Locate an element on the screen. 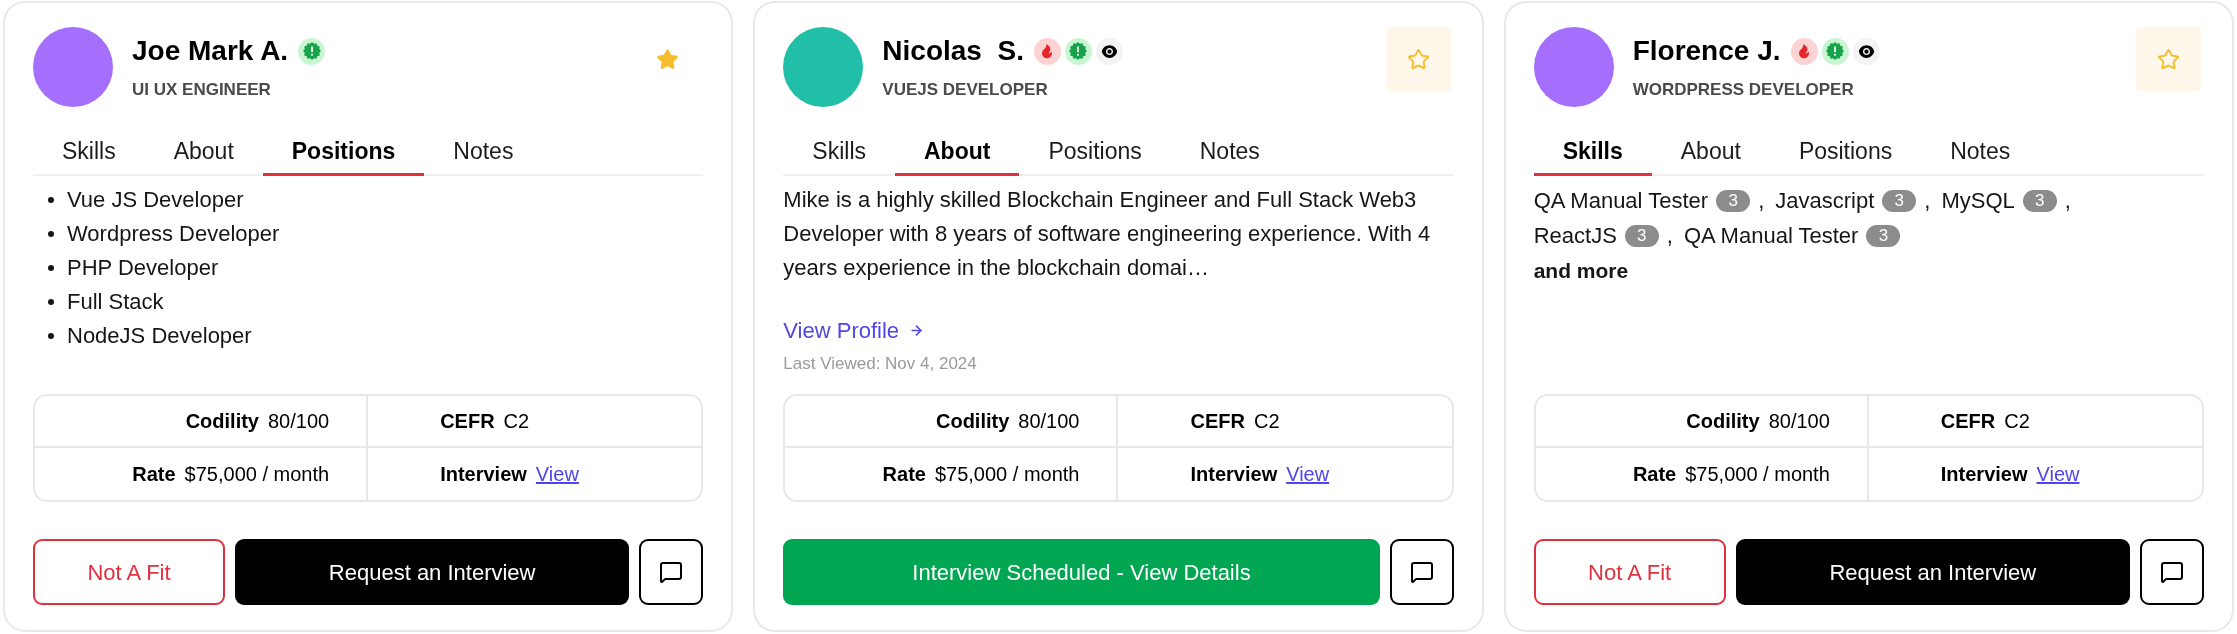  candidate-role: VUEJS DEVELOPER is located at coordinates (965, 90).